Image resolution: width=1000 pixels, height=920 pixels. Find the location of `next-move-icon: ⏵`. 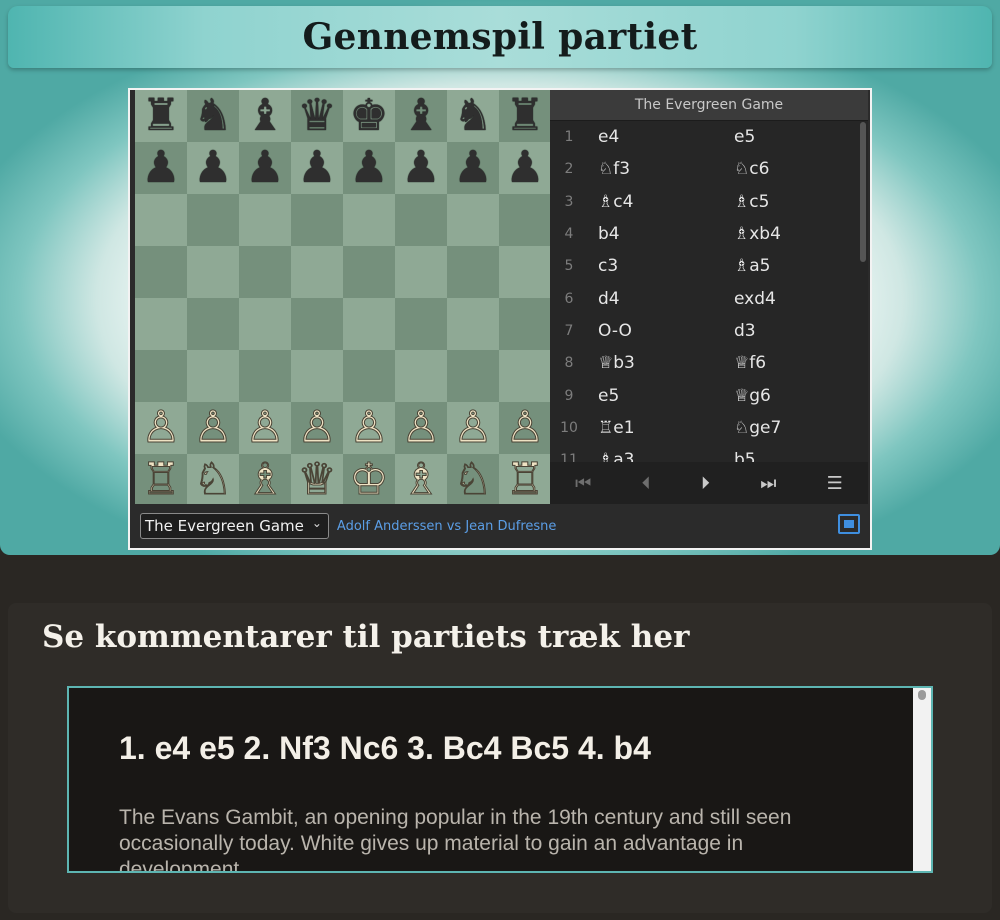

next-move-icon: ⏵ is located at coordinates (705, 483).